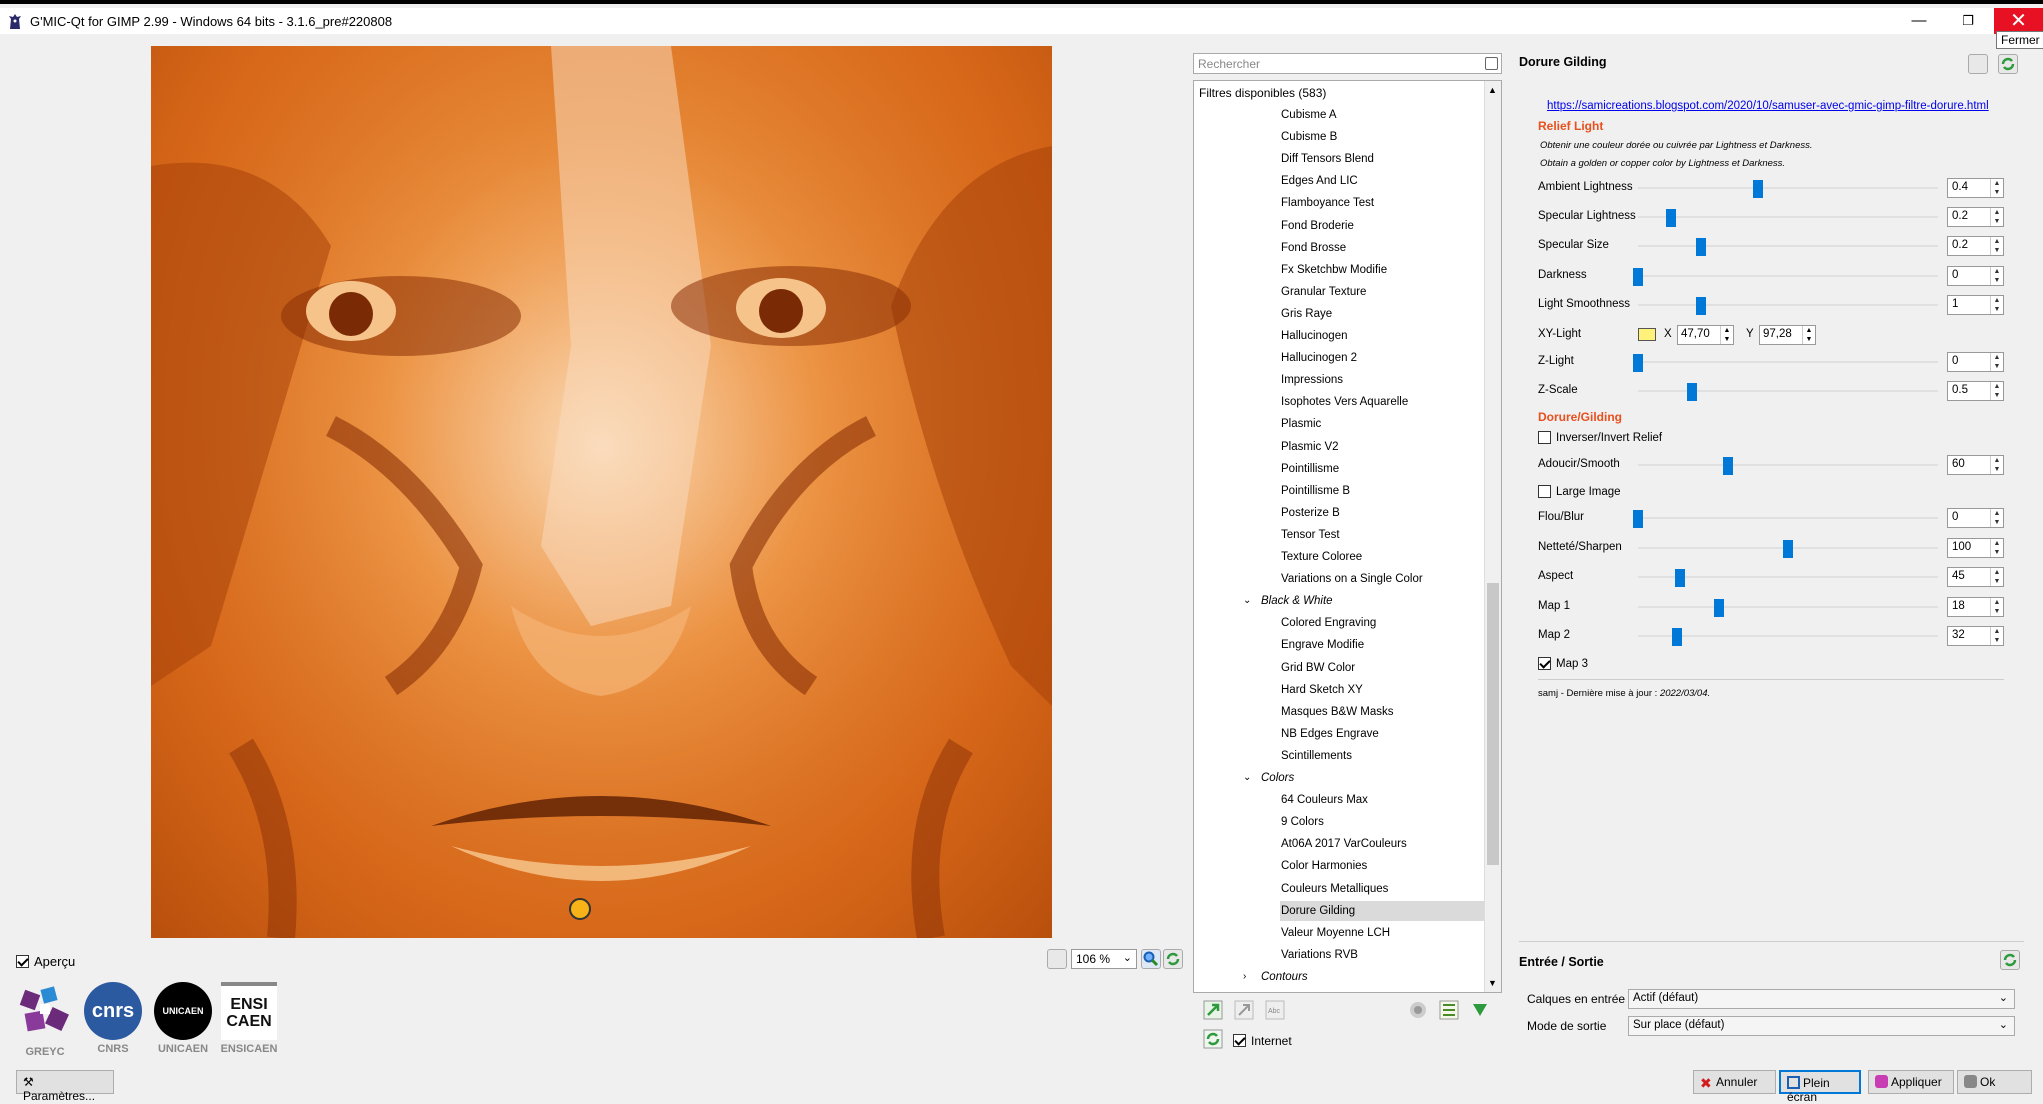  I want to click on invert-relief-checkbox, so click(1544, 437).